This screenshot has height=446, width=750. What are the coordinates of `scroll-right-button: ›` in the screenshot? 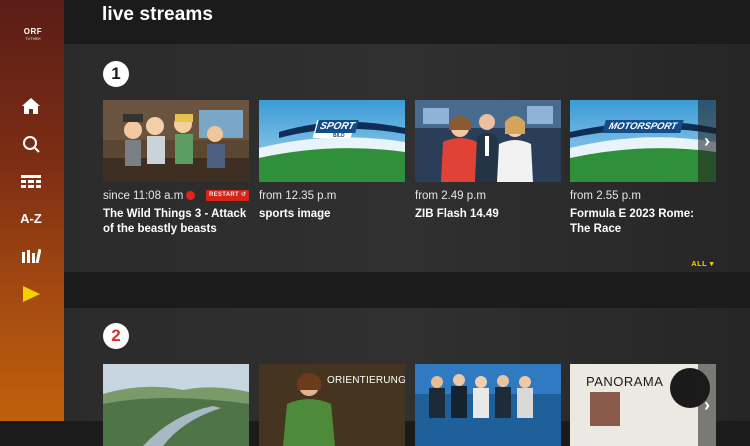 It's located at (707, 141).